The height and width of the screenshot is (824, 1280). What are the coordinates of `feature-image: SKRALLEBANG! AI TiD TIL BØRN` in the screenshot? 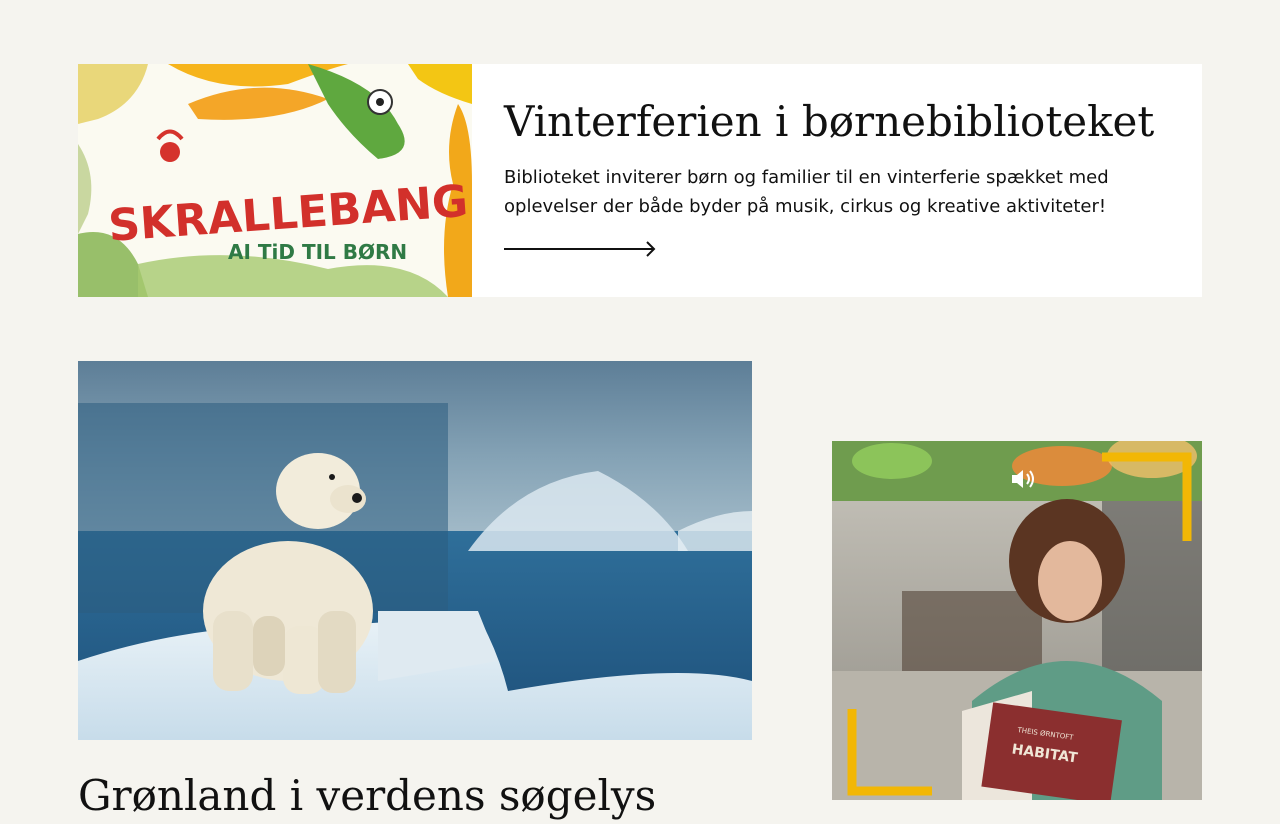 It's located at (275, 180).